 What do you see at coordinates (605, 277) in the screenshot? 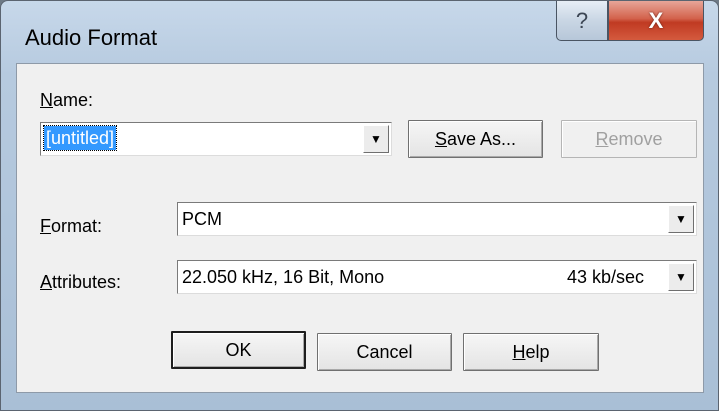
I see `attributes-rate: 43 kb/sec` at bounding box center [605, 277].